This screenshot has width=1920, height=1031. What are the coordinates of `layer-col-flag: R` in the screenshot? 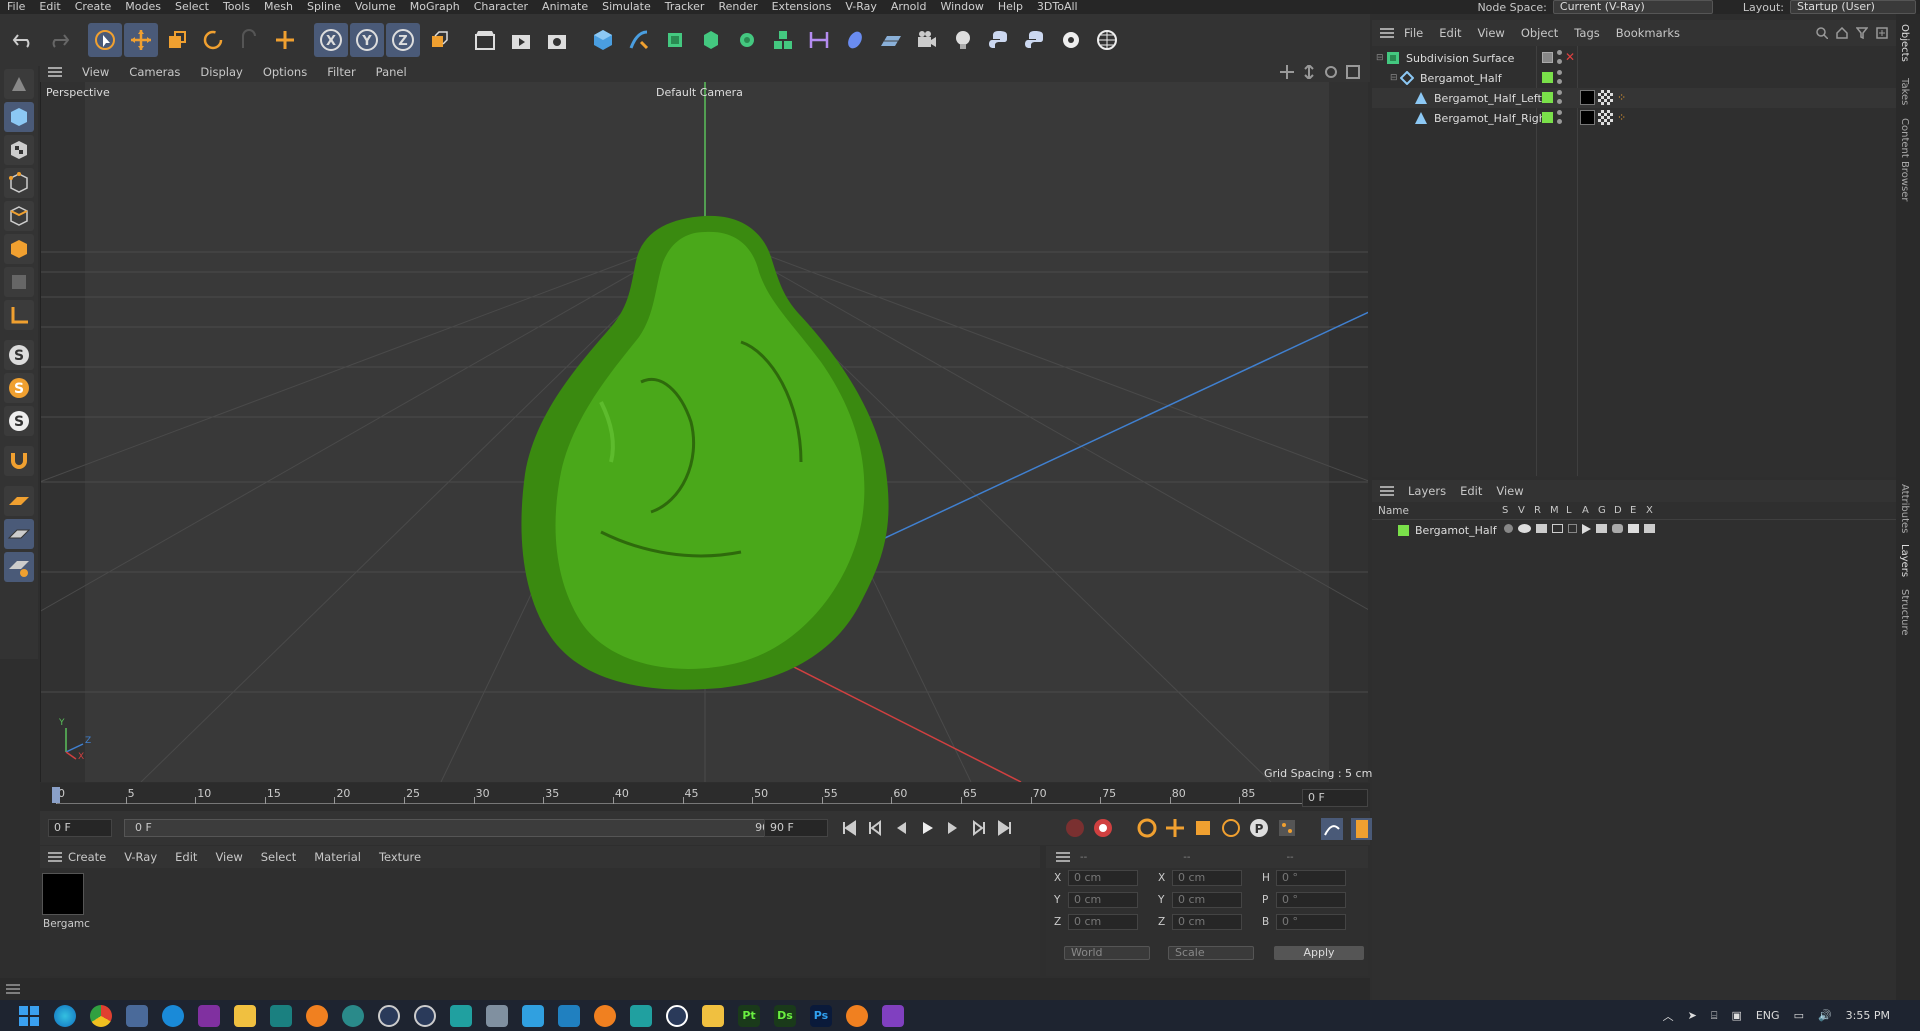 It's located at (1542, 510).